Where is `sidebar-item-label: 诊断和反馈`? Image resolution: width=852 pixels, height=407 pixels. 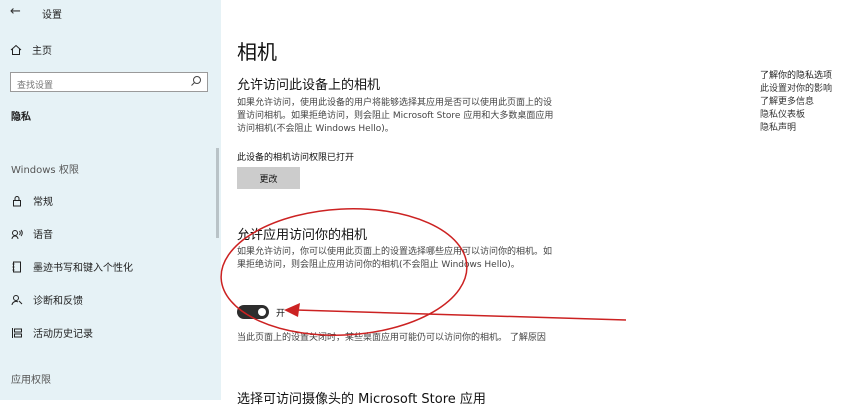 sidebar-item-label: 诊断和反馈 is located at coordinates (58, 301).